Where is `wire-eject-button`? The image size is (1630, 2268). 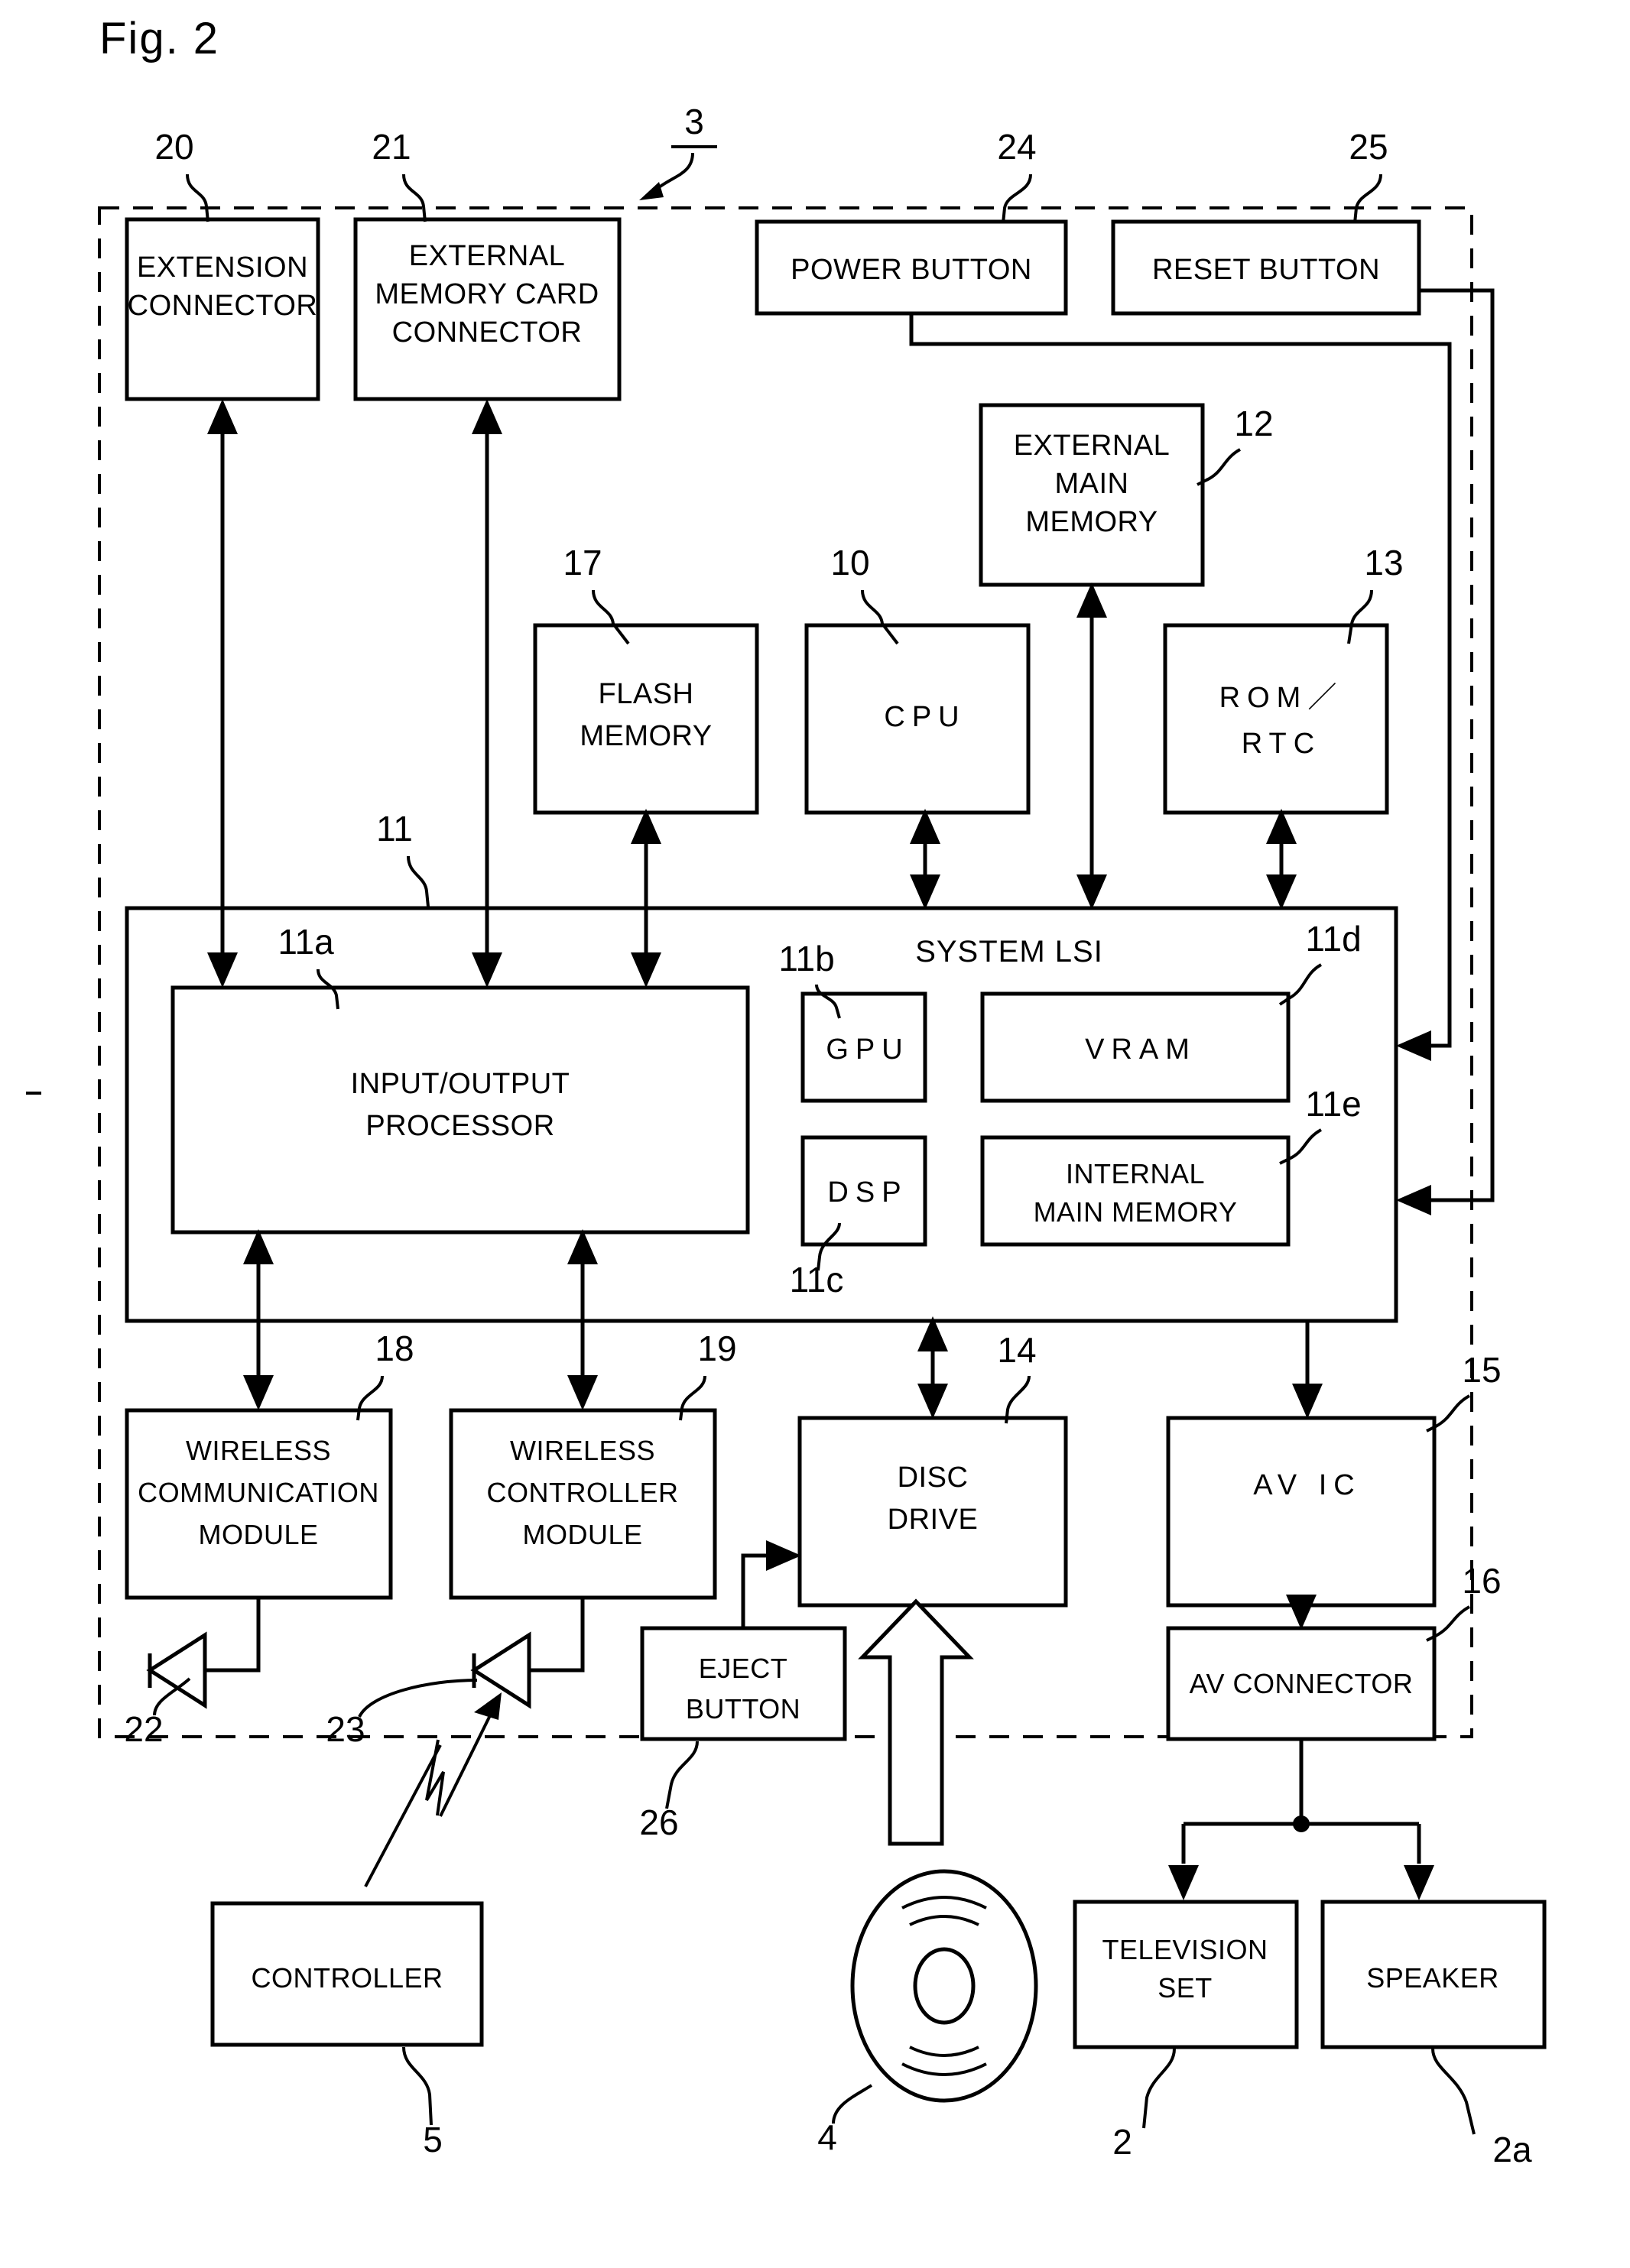 wire-eject-button is located at coordinates (764, 1590).